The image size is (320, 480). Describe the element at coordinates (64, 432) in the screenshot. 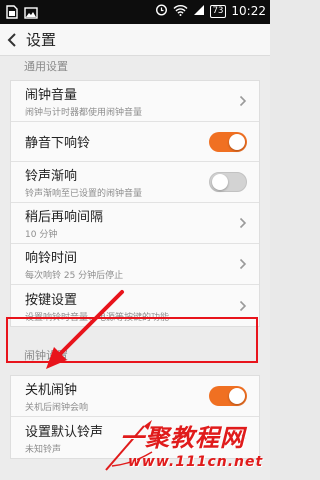

I see `setting-title: 设置默认铃声` at that location.